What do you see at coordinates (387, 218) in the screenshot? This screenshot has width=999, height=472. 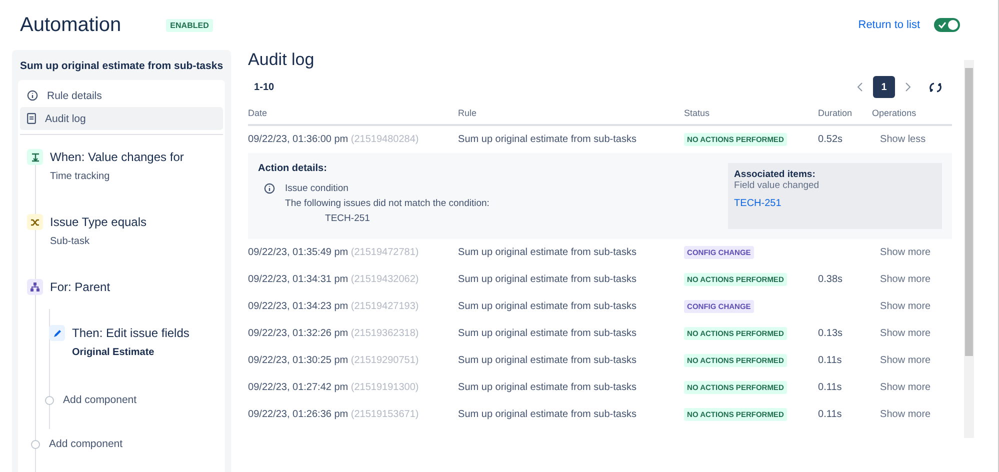 I see `issue-key: TECH-251` at bounding box center [387, 218].